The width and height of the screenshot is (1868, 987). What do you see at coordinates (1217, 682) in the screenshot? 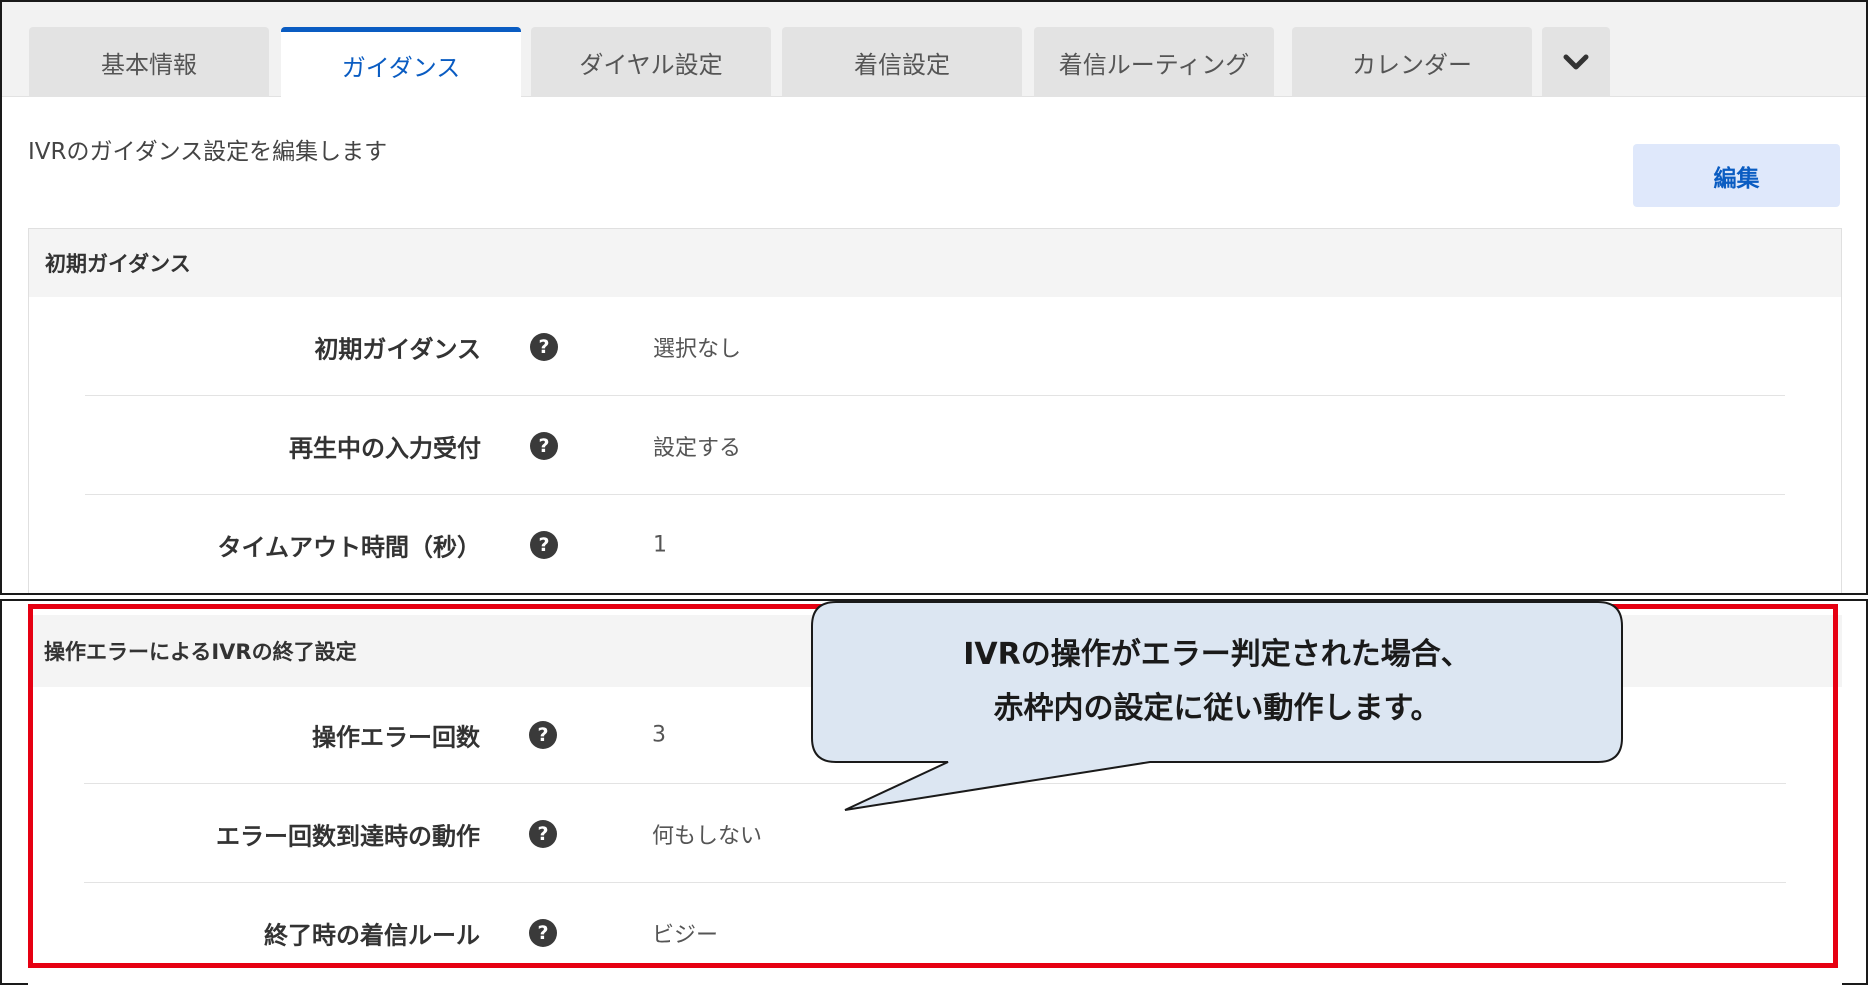
I see `callout-text: IVRの操作がエラー判定された場合、 赤枠内の設定に従い動作します。` at bounding box center [1217, 682].